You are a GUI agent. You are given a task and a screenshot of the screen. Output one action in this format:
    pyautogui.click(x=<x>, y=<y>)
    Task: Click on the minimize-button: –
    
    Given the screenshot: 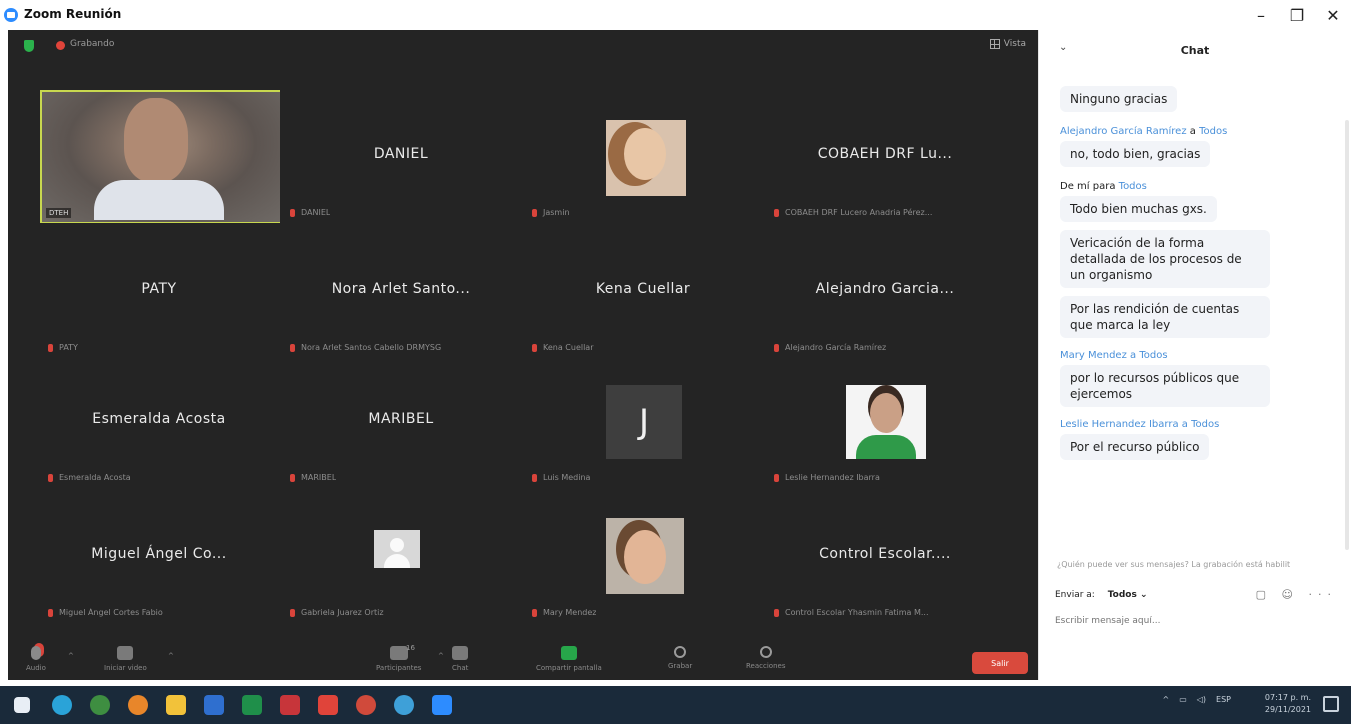 What is the action you would take?
    pyautogui.click(x=1261, y=15)
    